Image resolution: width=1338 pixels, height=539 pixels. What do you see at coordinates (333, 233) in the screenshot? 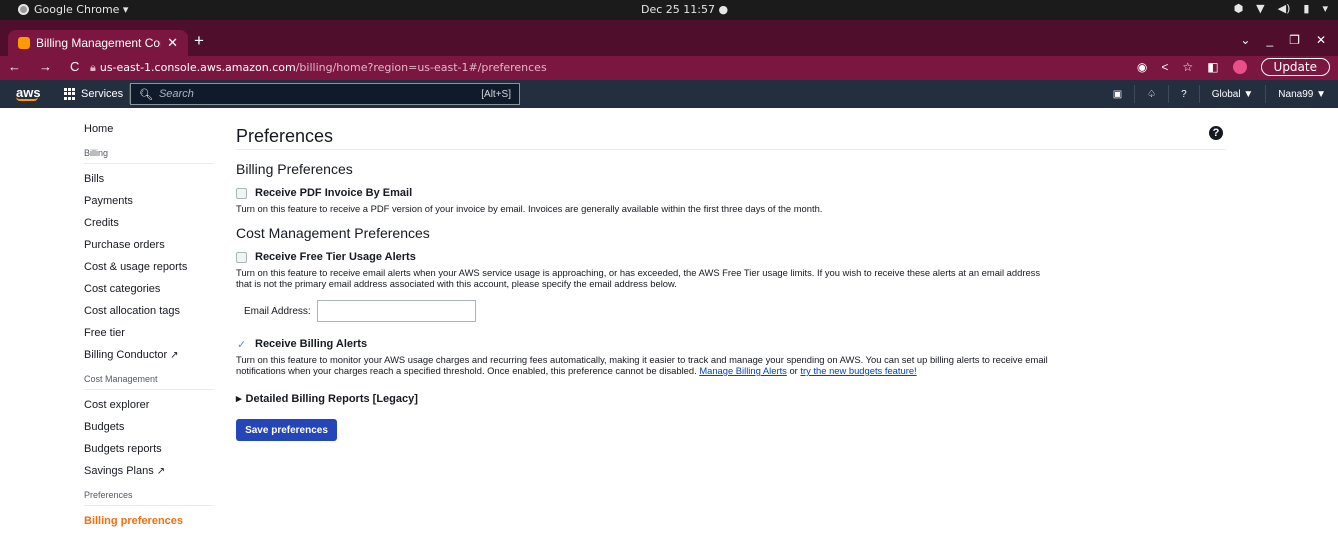
I see `cost-management-preferences-heading: Cost Management Preferences` at bounding box center [333, 233].